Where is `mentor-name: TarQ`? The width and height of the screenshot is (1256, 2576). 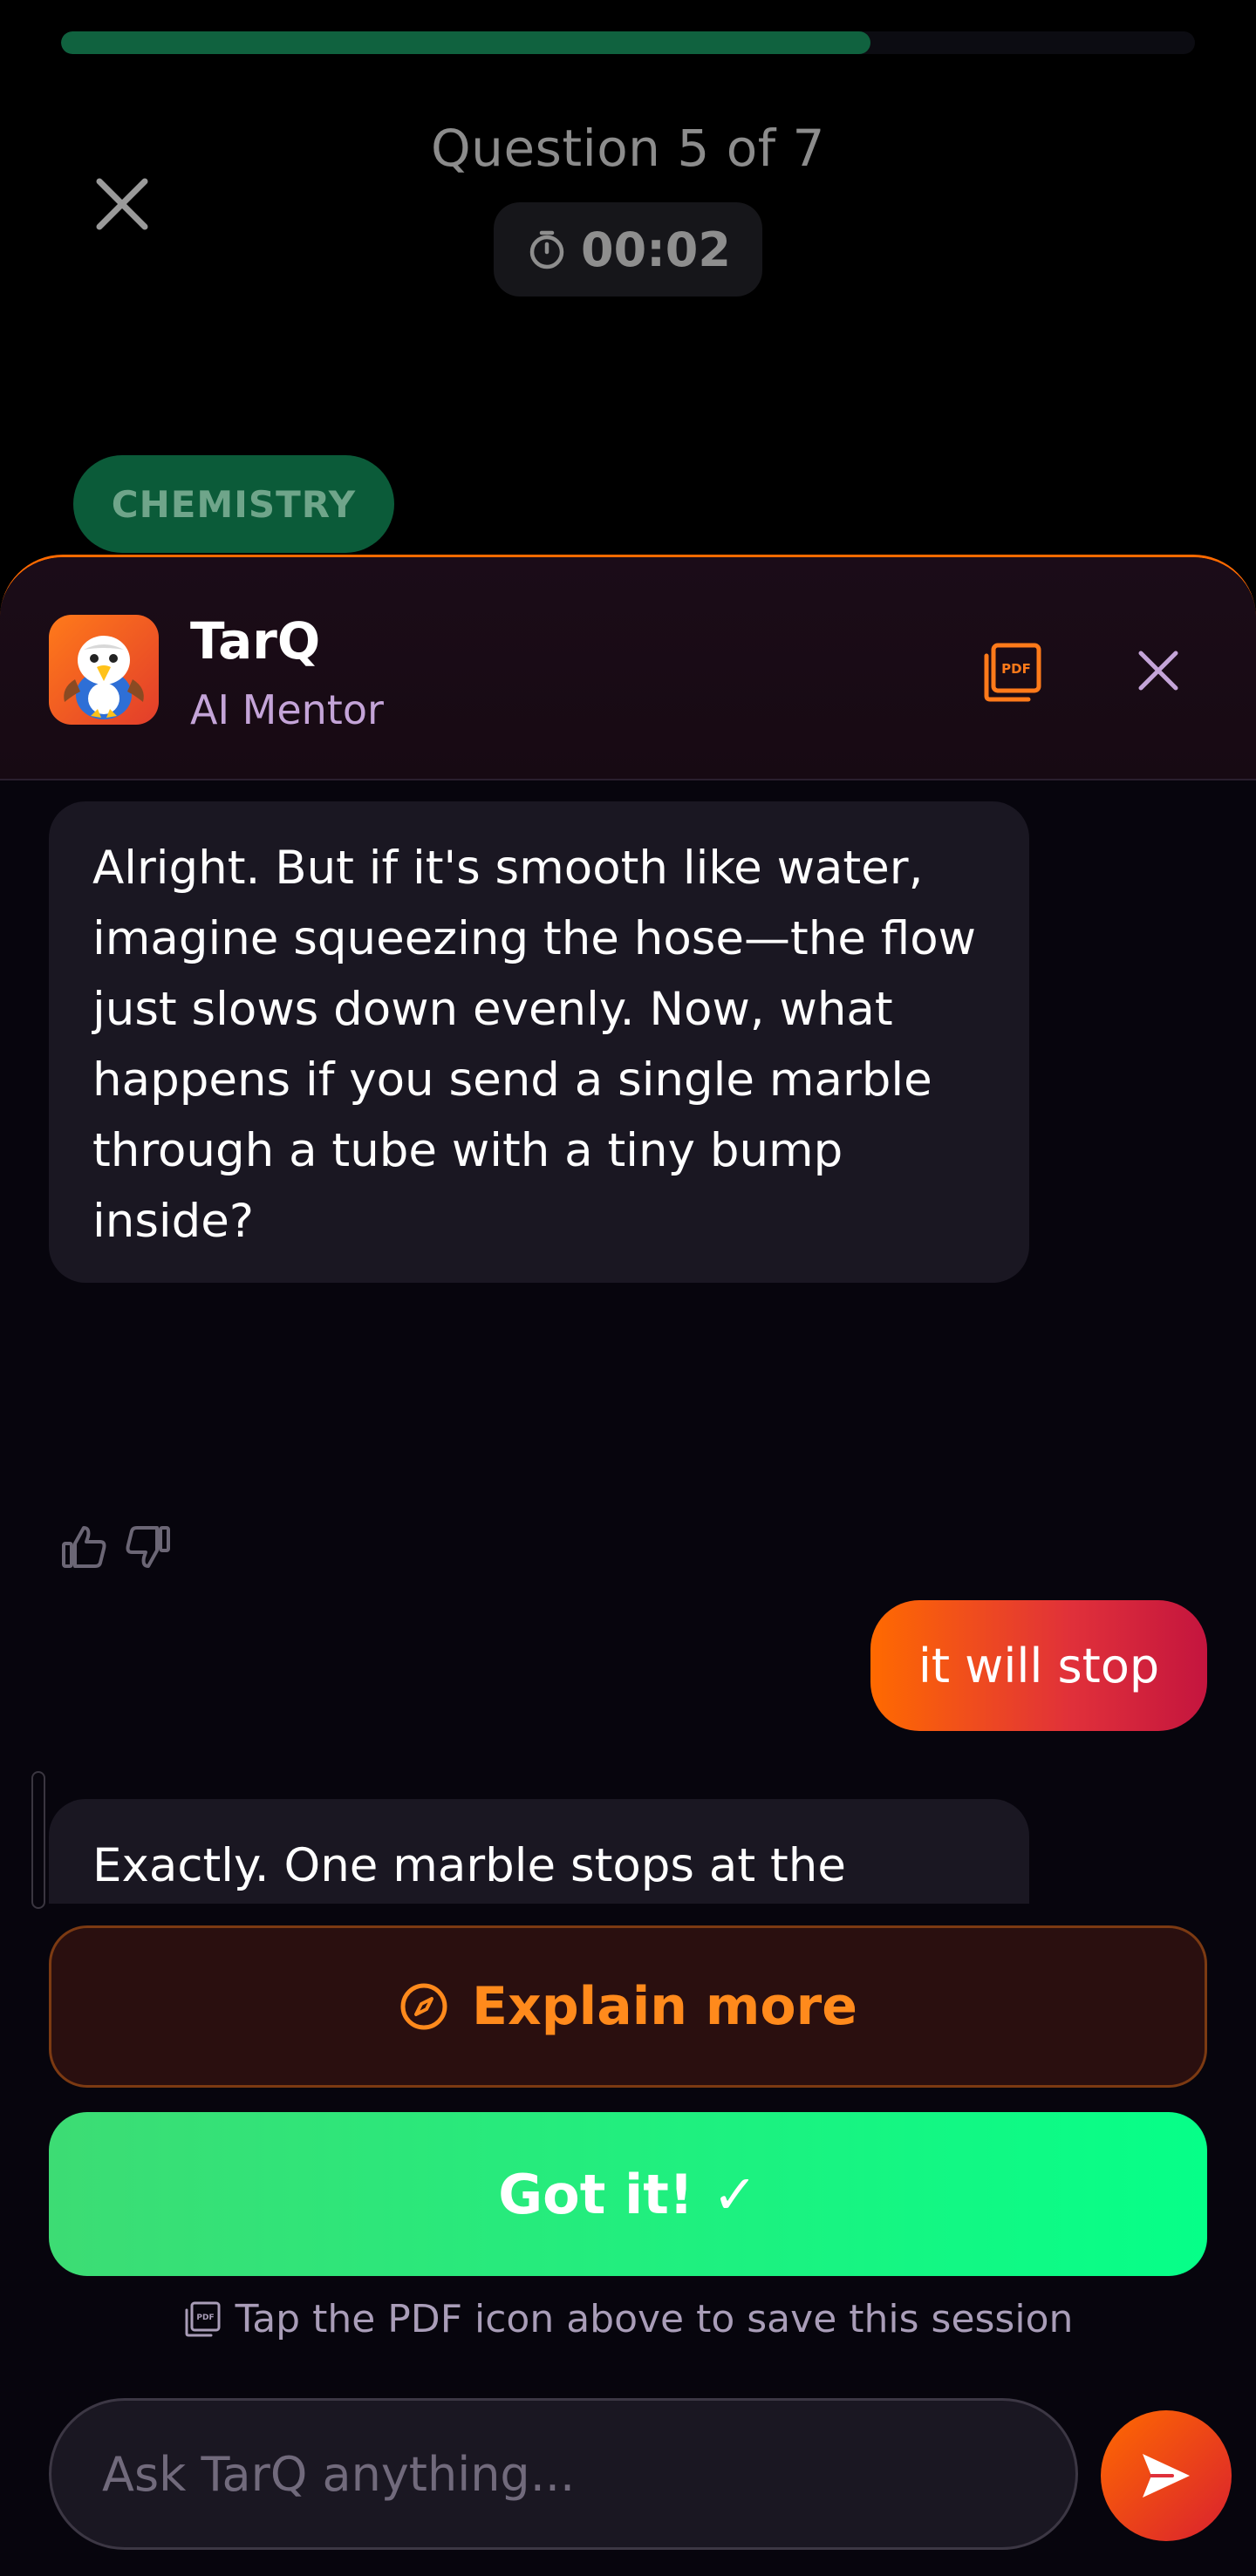 mentor-name: TarQ is located at coordinates (255, 641).